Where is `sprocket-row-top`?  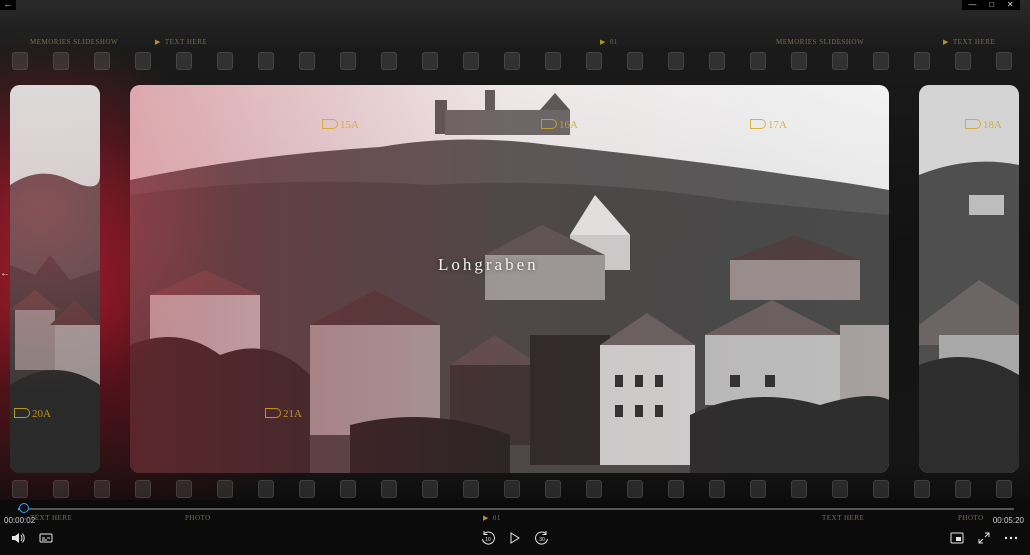 sprocket-row-top is located at coordinates (515, 61).